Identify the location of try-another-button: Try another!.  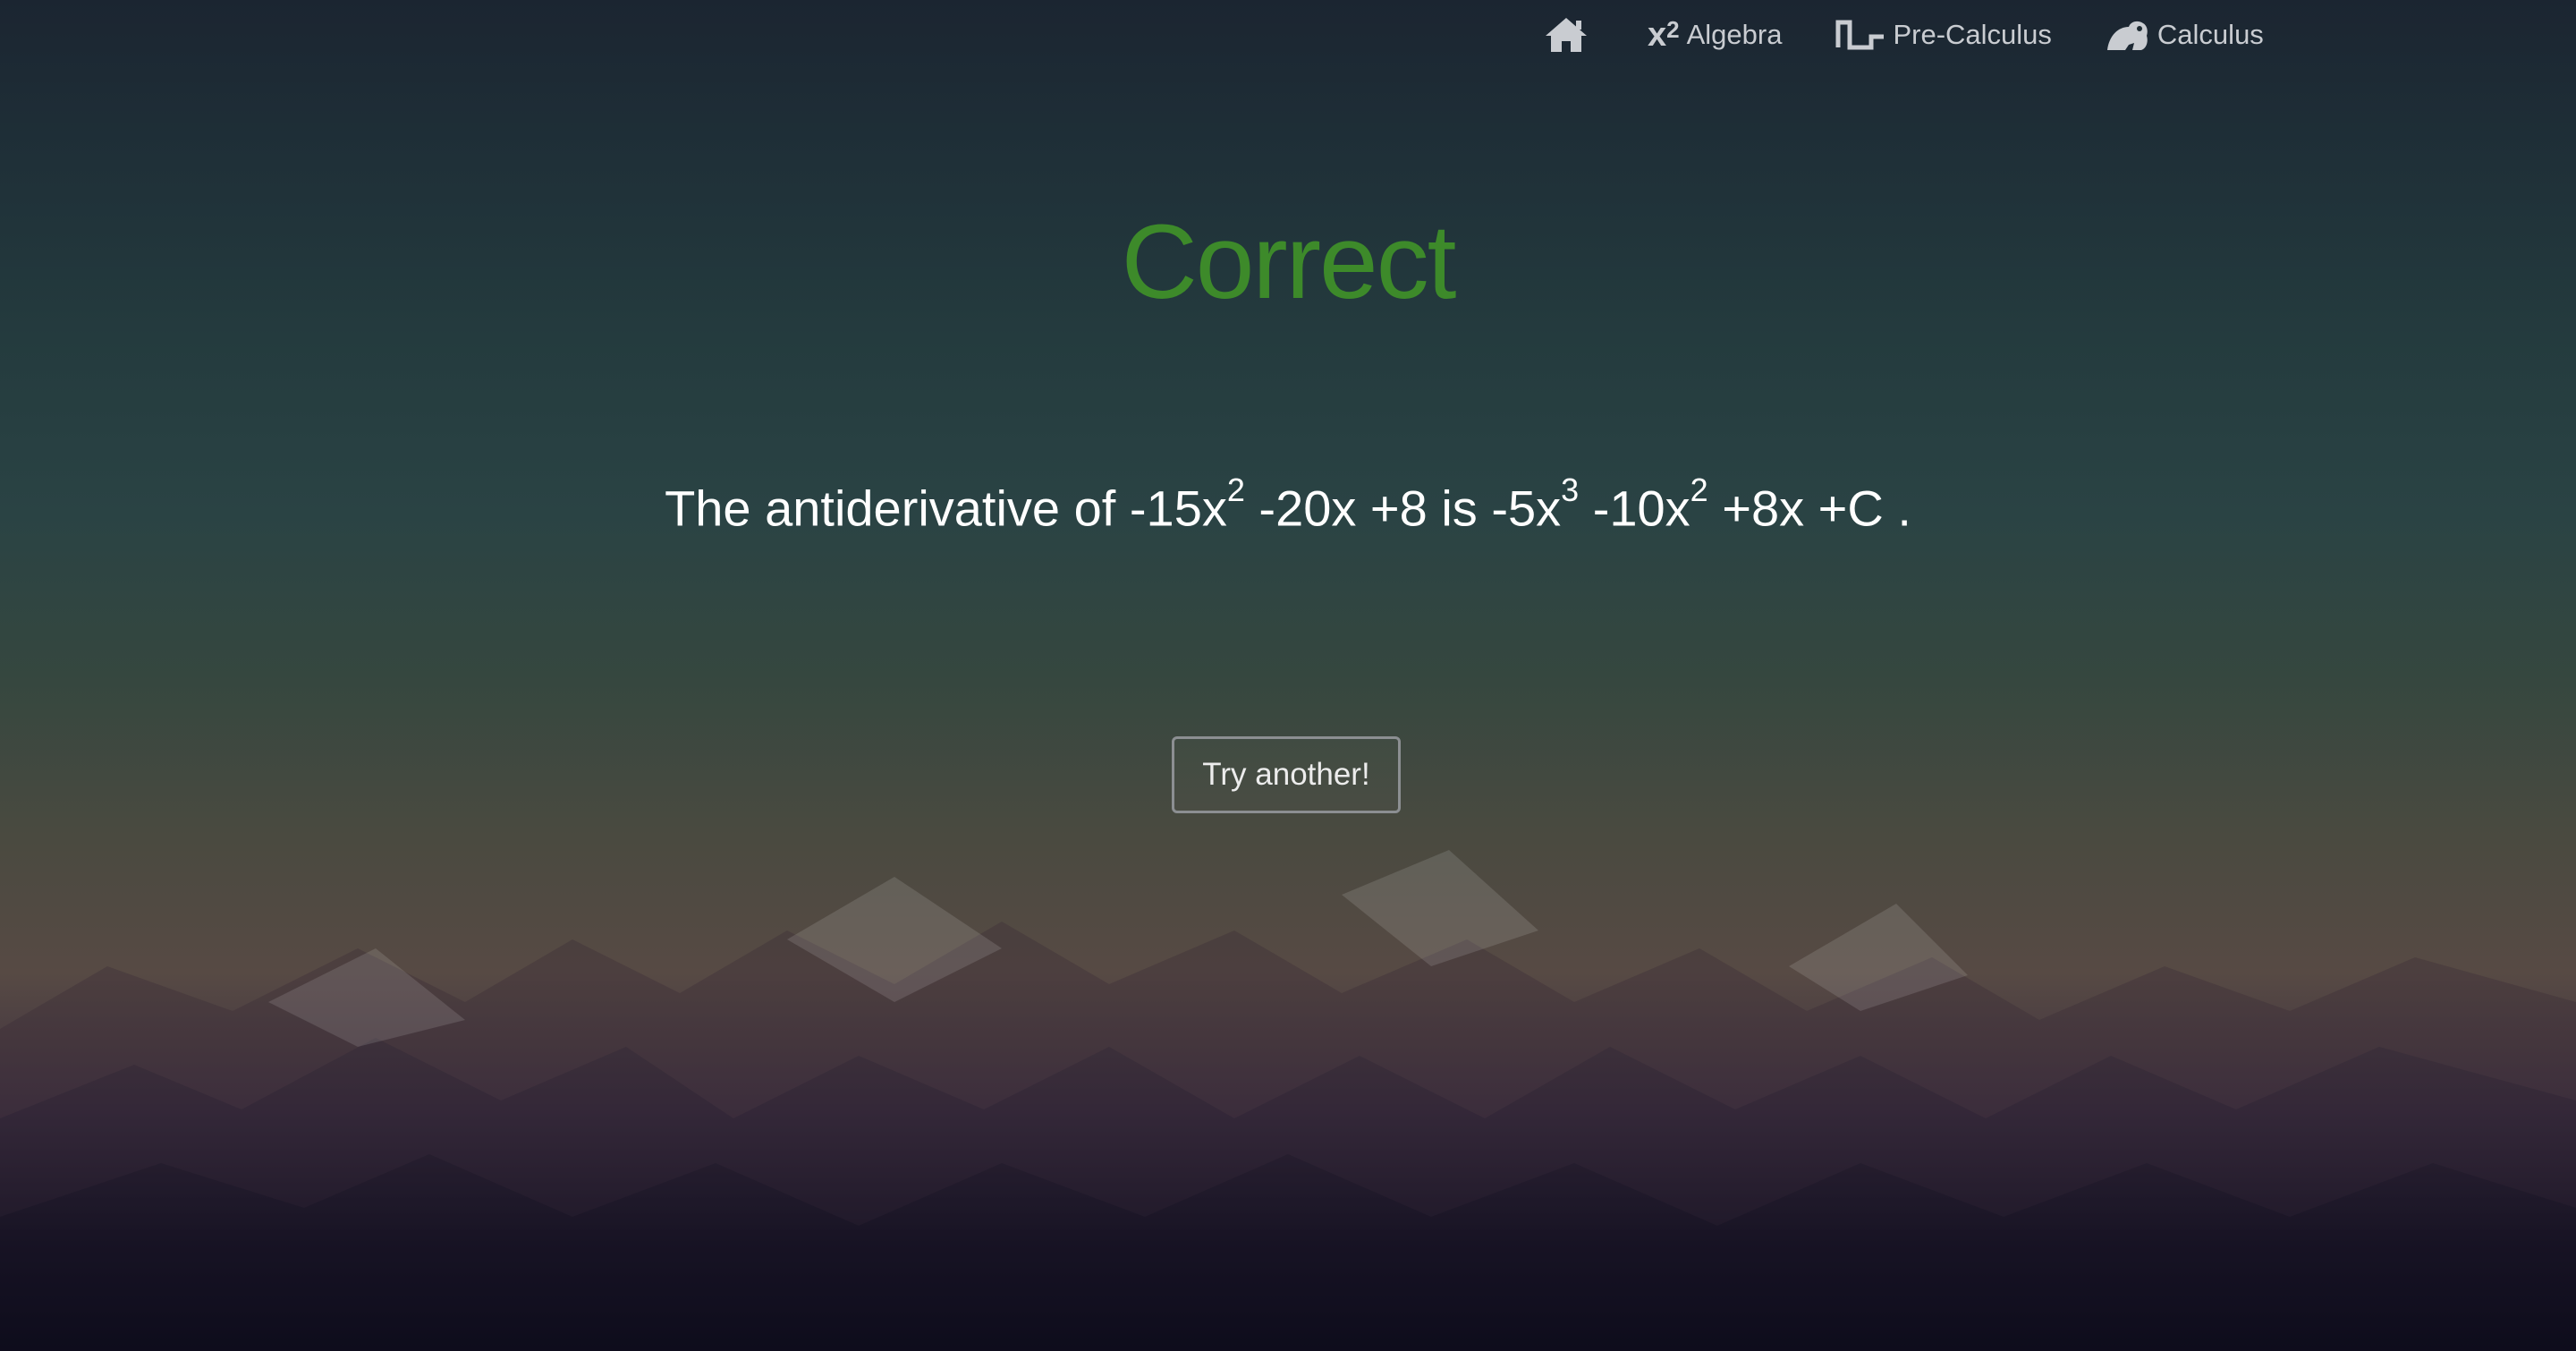
(1286, 774).